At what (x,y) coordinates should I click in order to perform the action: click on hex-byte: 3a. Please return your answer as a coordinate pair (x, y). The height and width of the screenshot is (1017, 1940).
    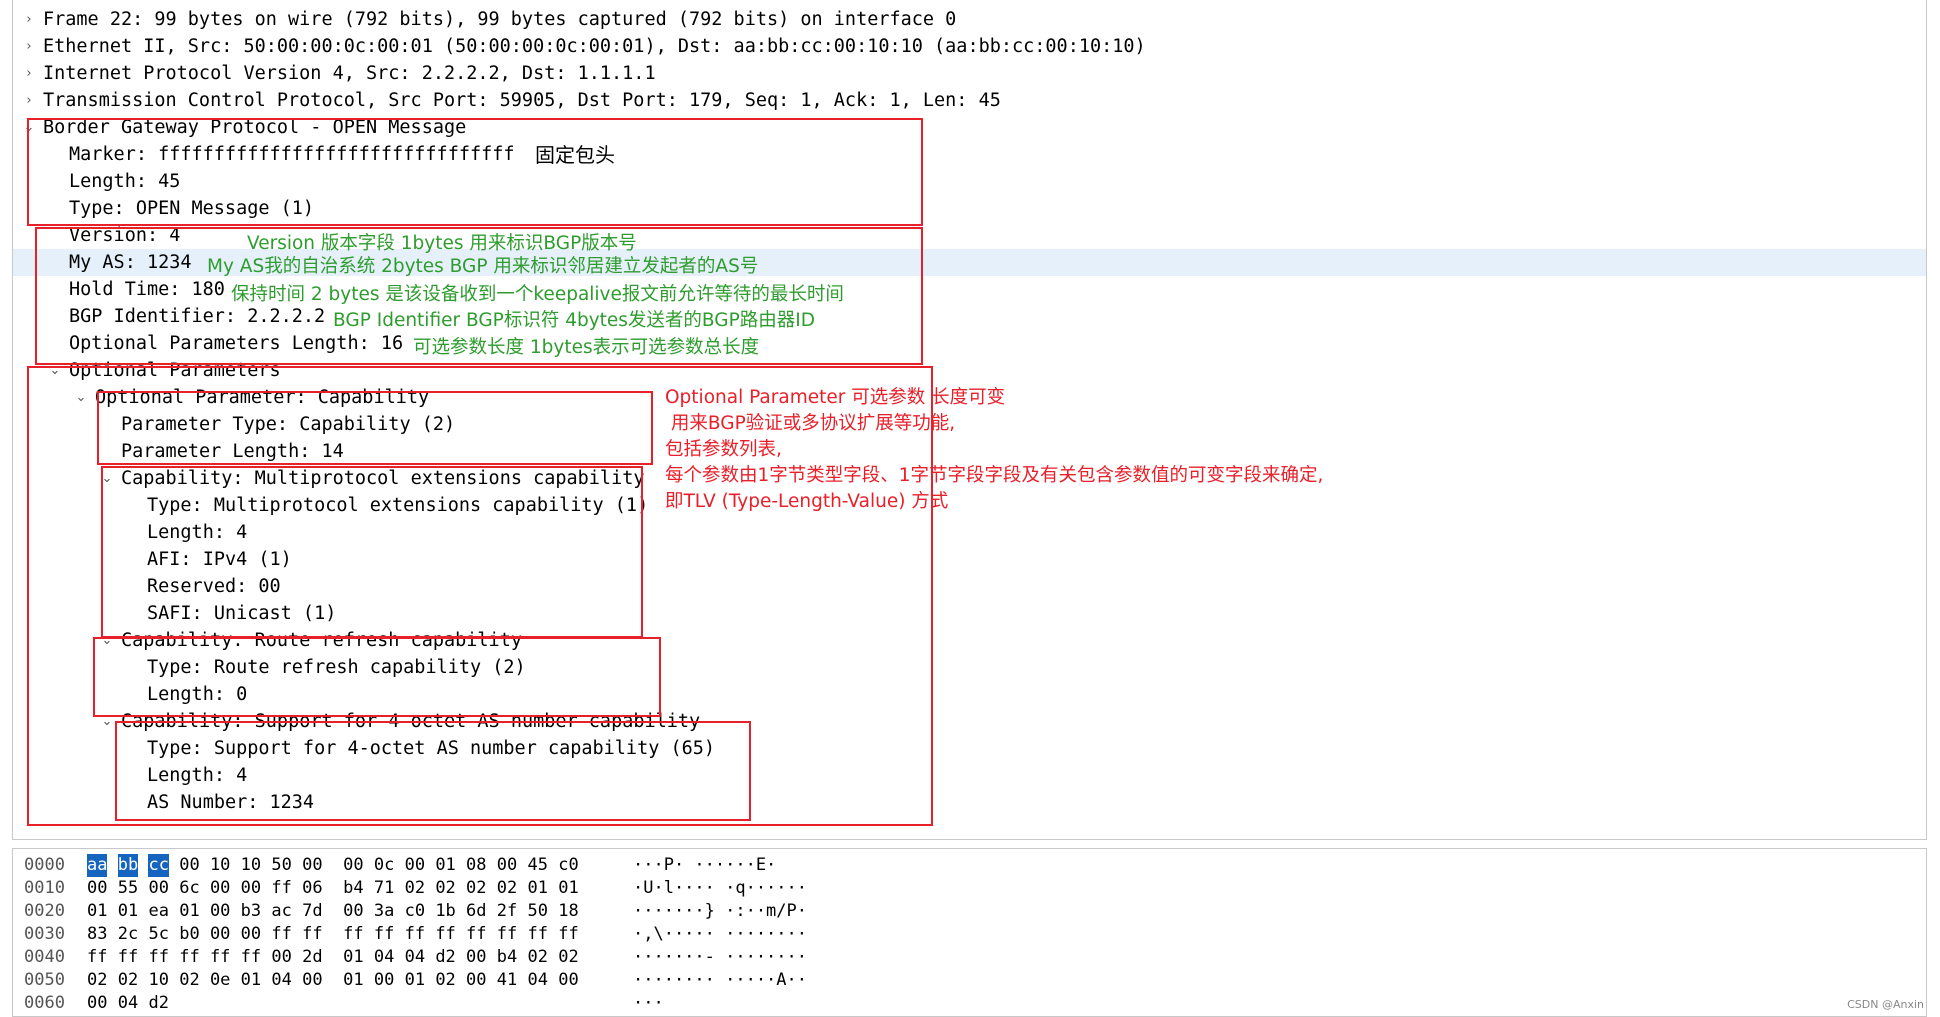
    Looking at the image, I should click on (384, 911).